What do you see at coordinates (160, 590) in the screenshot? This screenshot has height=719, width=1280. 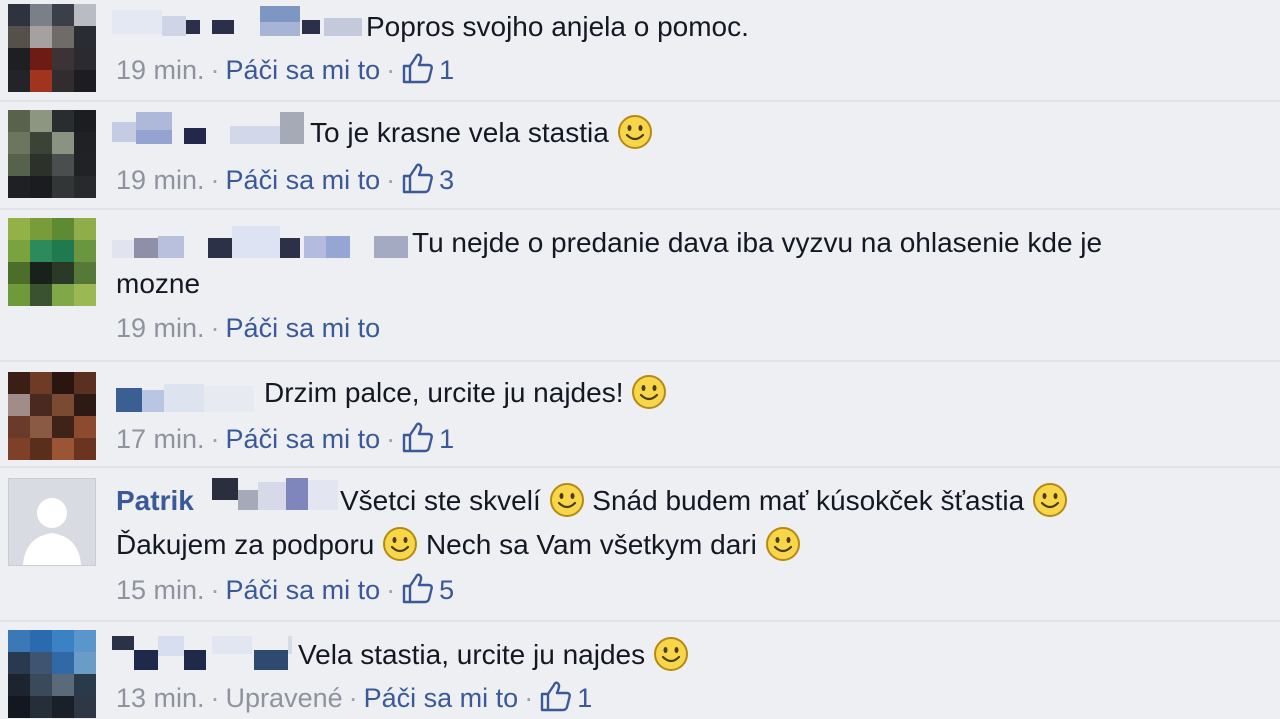 I see `timestamp: 15 min.` at bounding box center [160, 590].